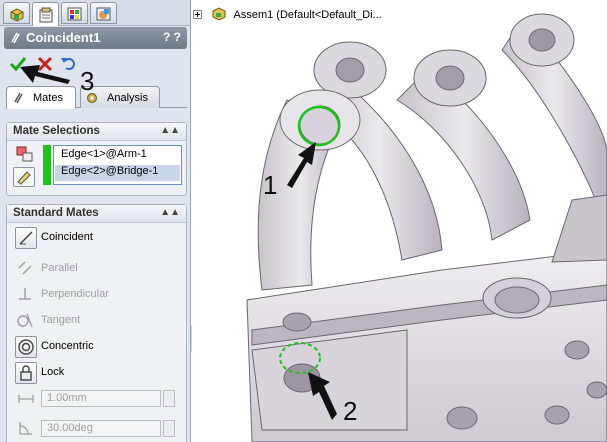  Describe the element at coordinates (169, 398) in the screenshot. I see `distance-spinner` at that location.